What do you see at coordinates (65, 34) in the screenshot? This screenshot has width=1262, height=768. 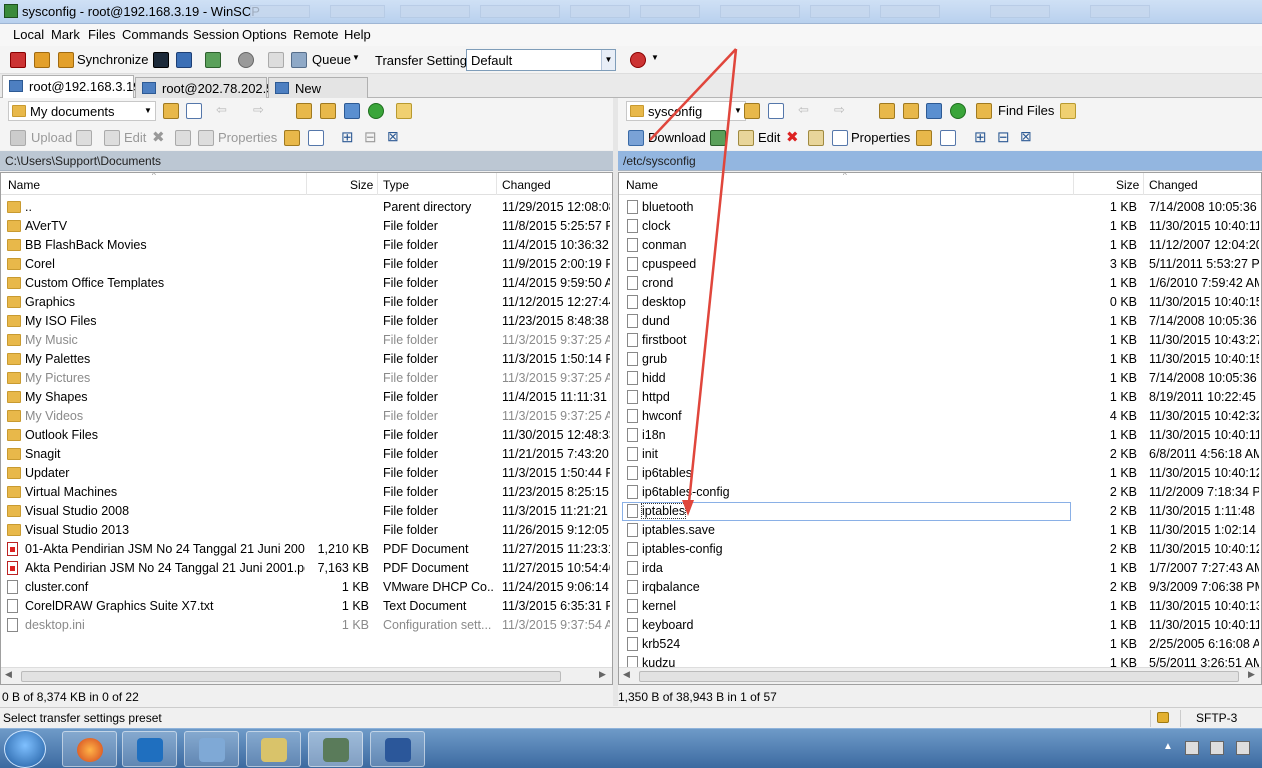 I see `menu-mark: Mark` at bounding box center [65, 34].